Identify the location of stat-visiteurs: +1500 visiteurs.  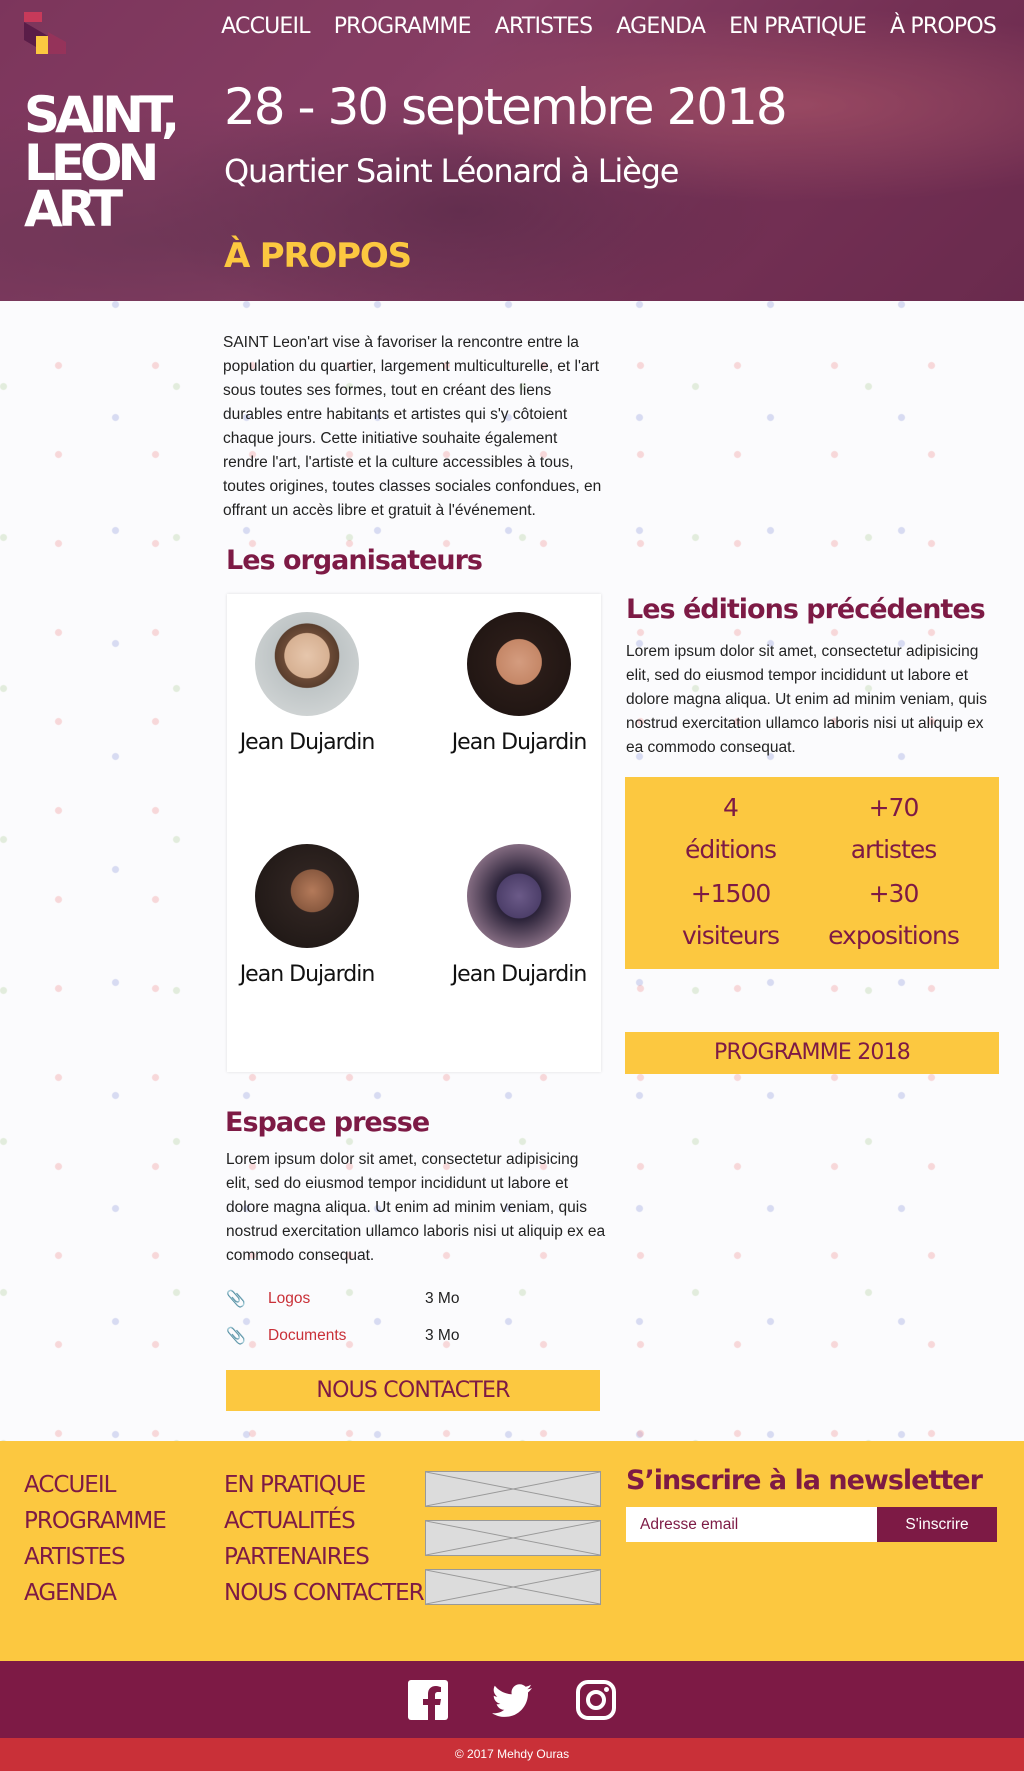
(730, 916).